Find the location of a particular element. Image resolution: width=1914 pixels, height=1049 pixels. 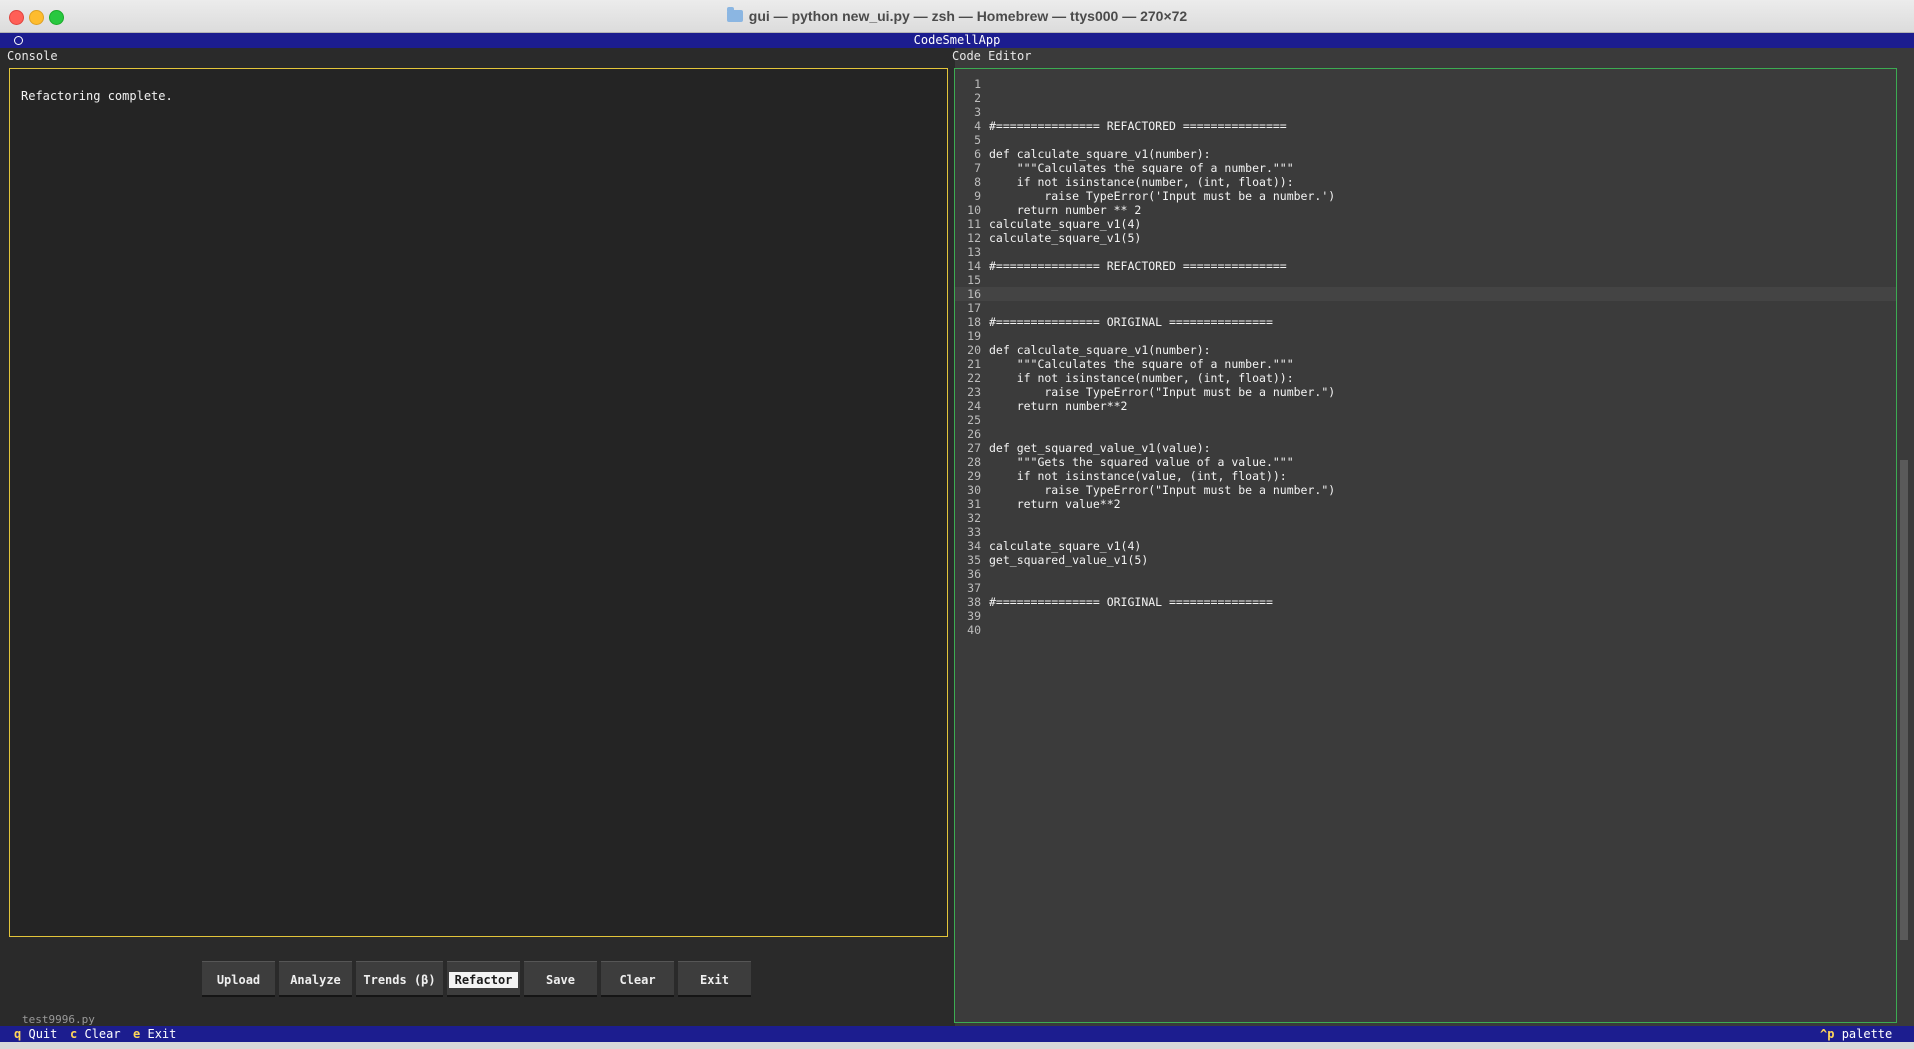

code-line: 36 is located at coordinates (1425, 574).